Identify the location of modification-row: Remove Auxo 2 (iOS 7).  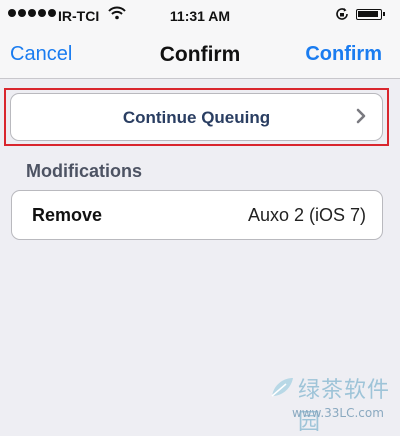
(197, 215).